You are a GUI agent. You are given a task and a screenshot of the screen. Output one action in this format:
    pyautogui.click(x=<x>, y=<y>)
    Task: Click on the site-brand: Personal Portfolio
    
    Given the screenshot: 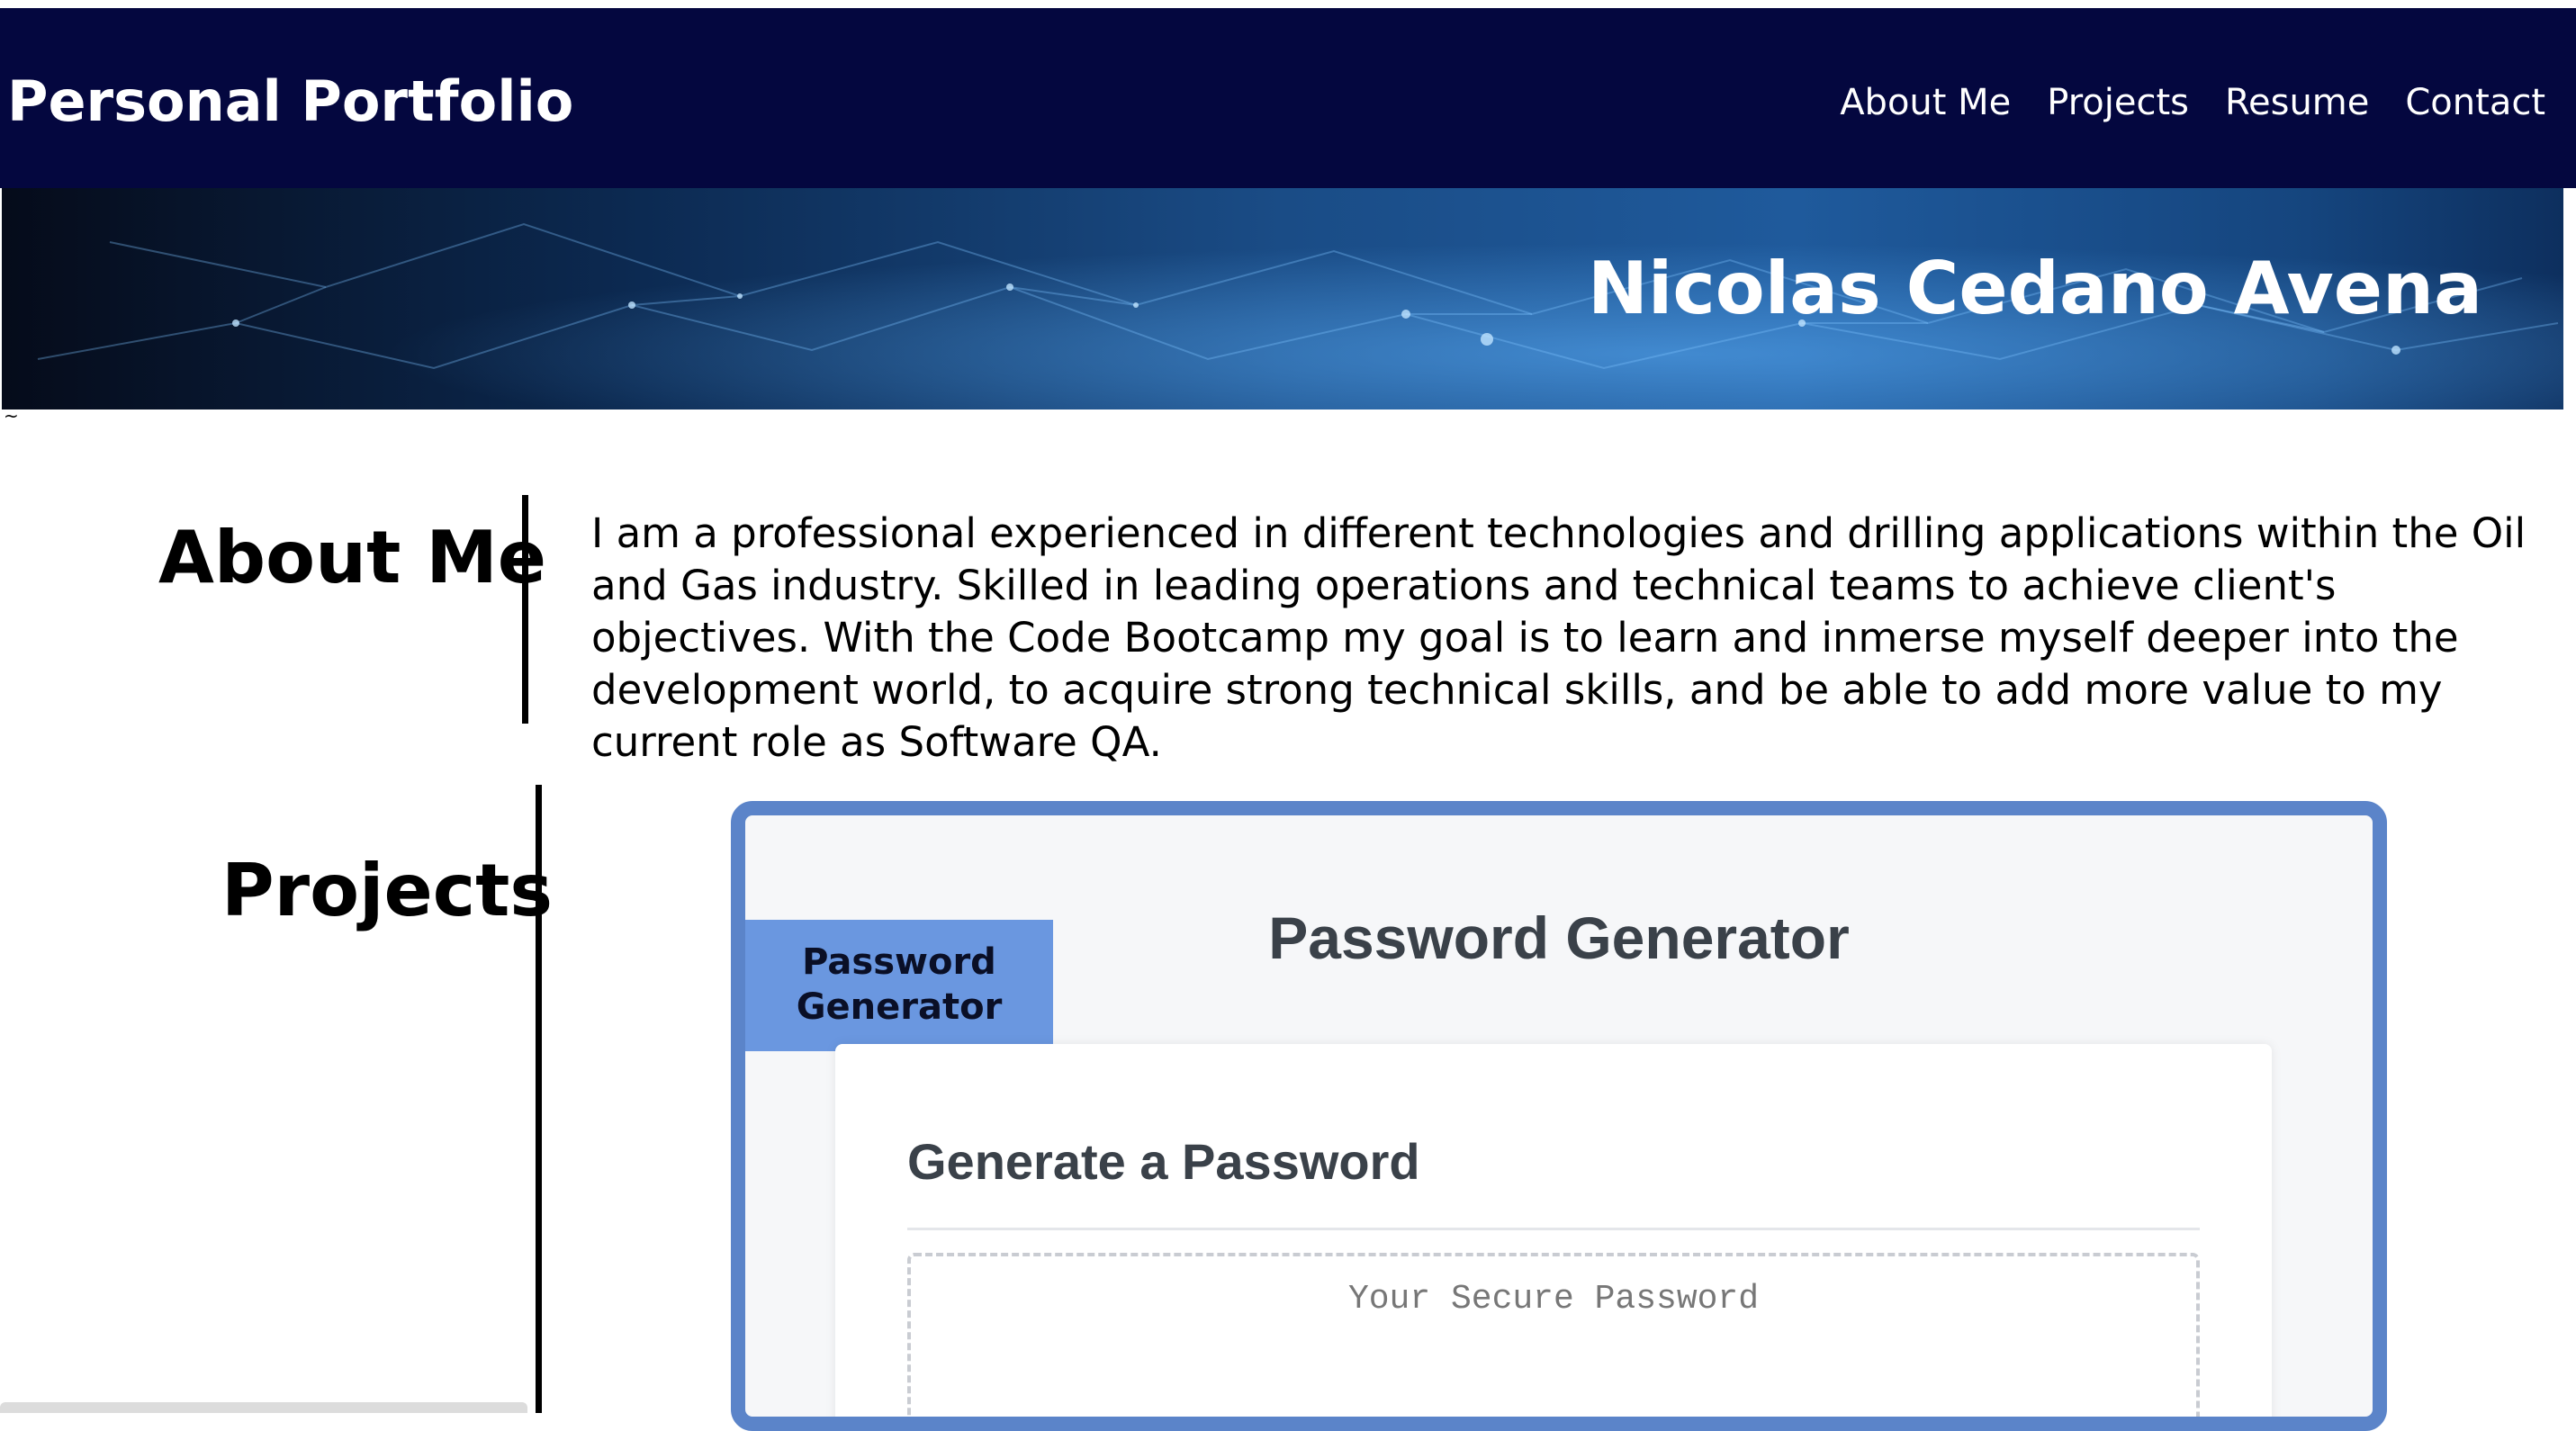 What is the action you would take?
    pyautogui.click(x=290, y=102)
    